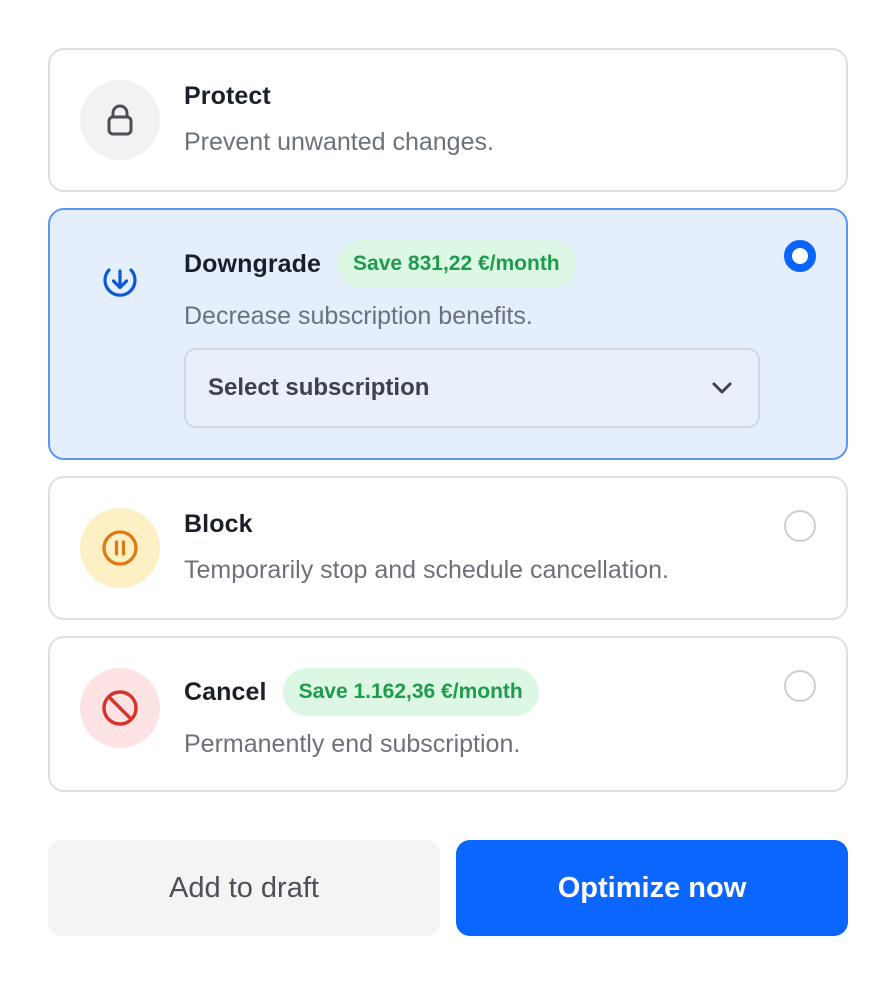  I want to click on option-description: Prevent unwanted changes., so click(339, 142).